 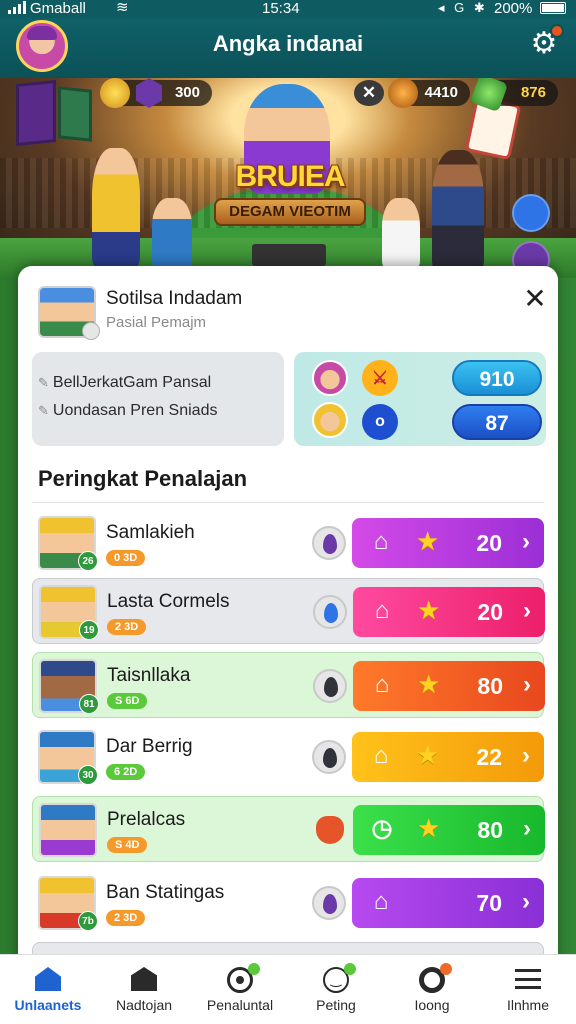 I want to click on level-badge: 7b, so click(x=88, y=921).